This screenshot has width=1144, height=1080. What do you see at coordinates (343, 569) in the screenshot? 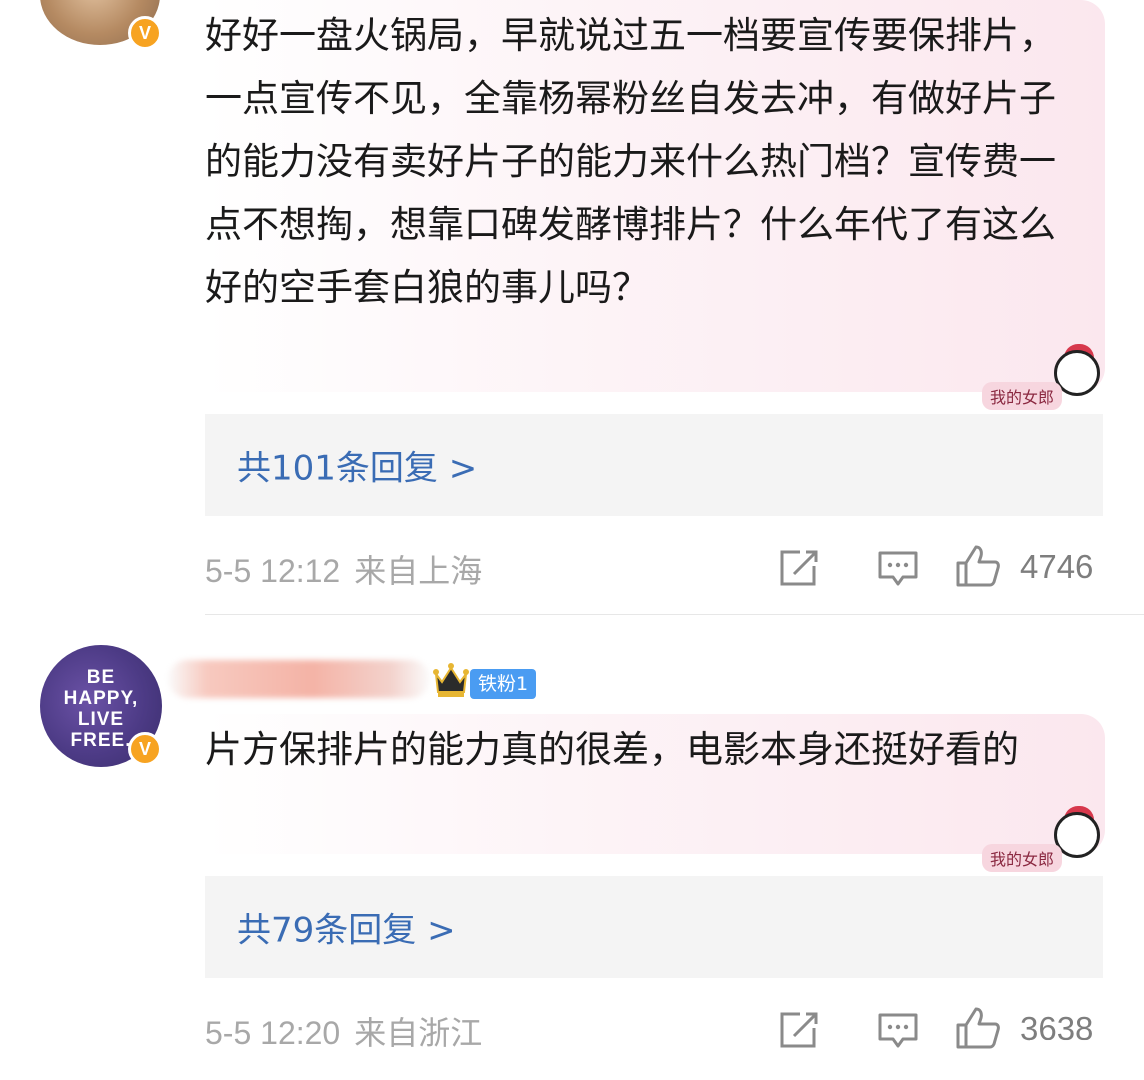
I see `comment-meta: 5-5 12:12 来自上海` at bounding box center [343, 569].